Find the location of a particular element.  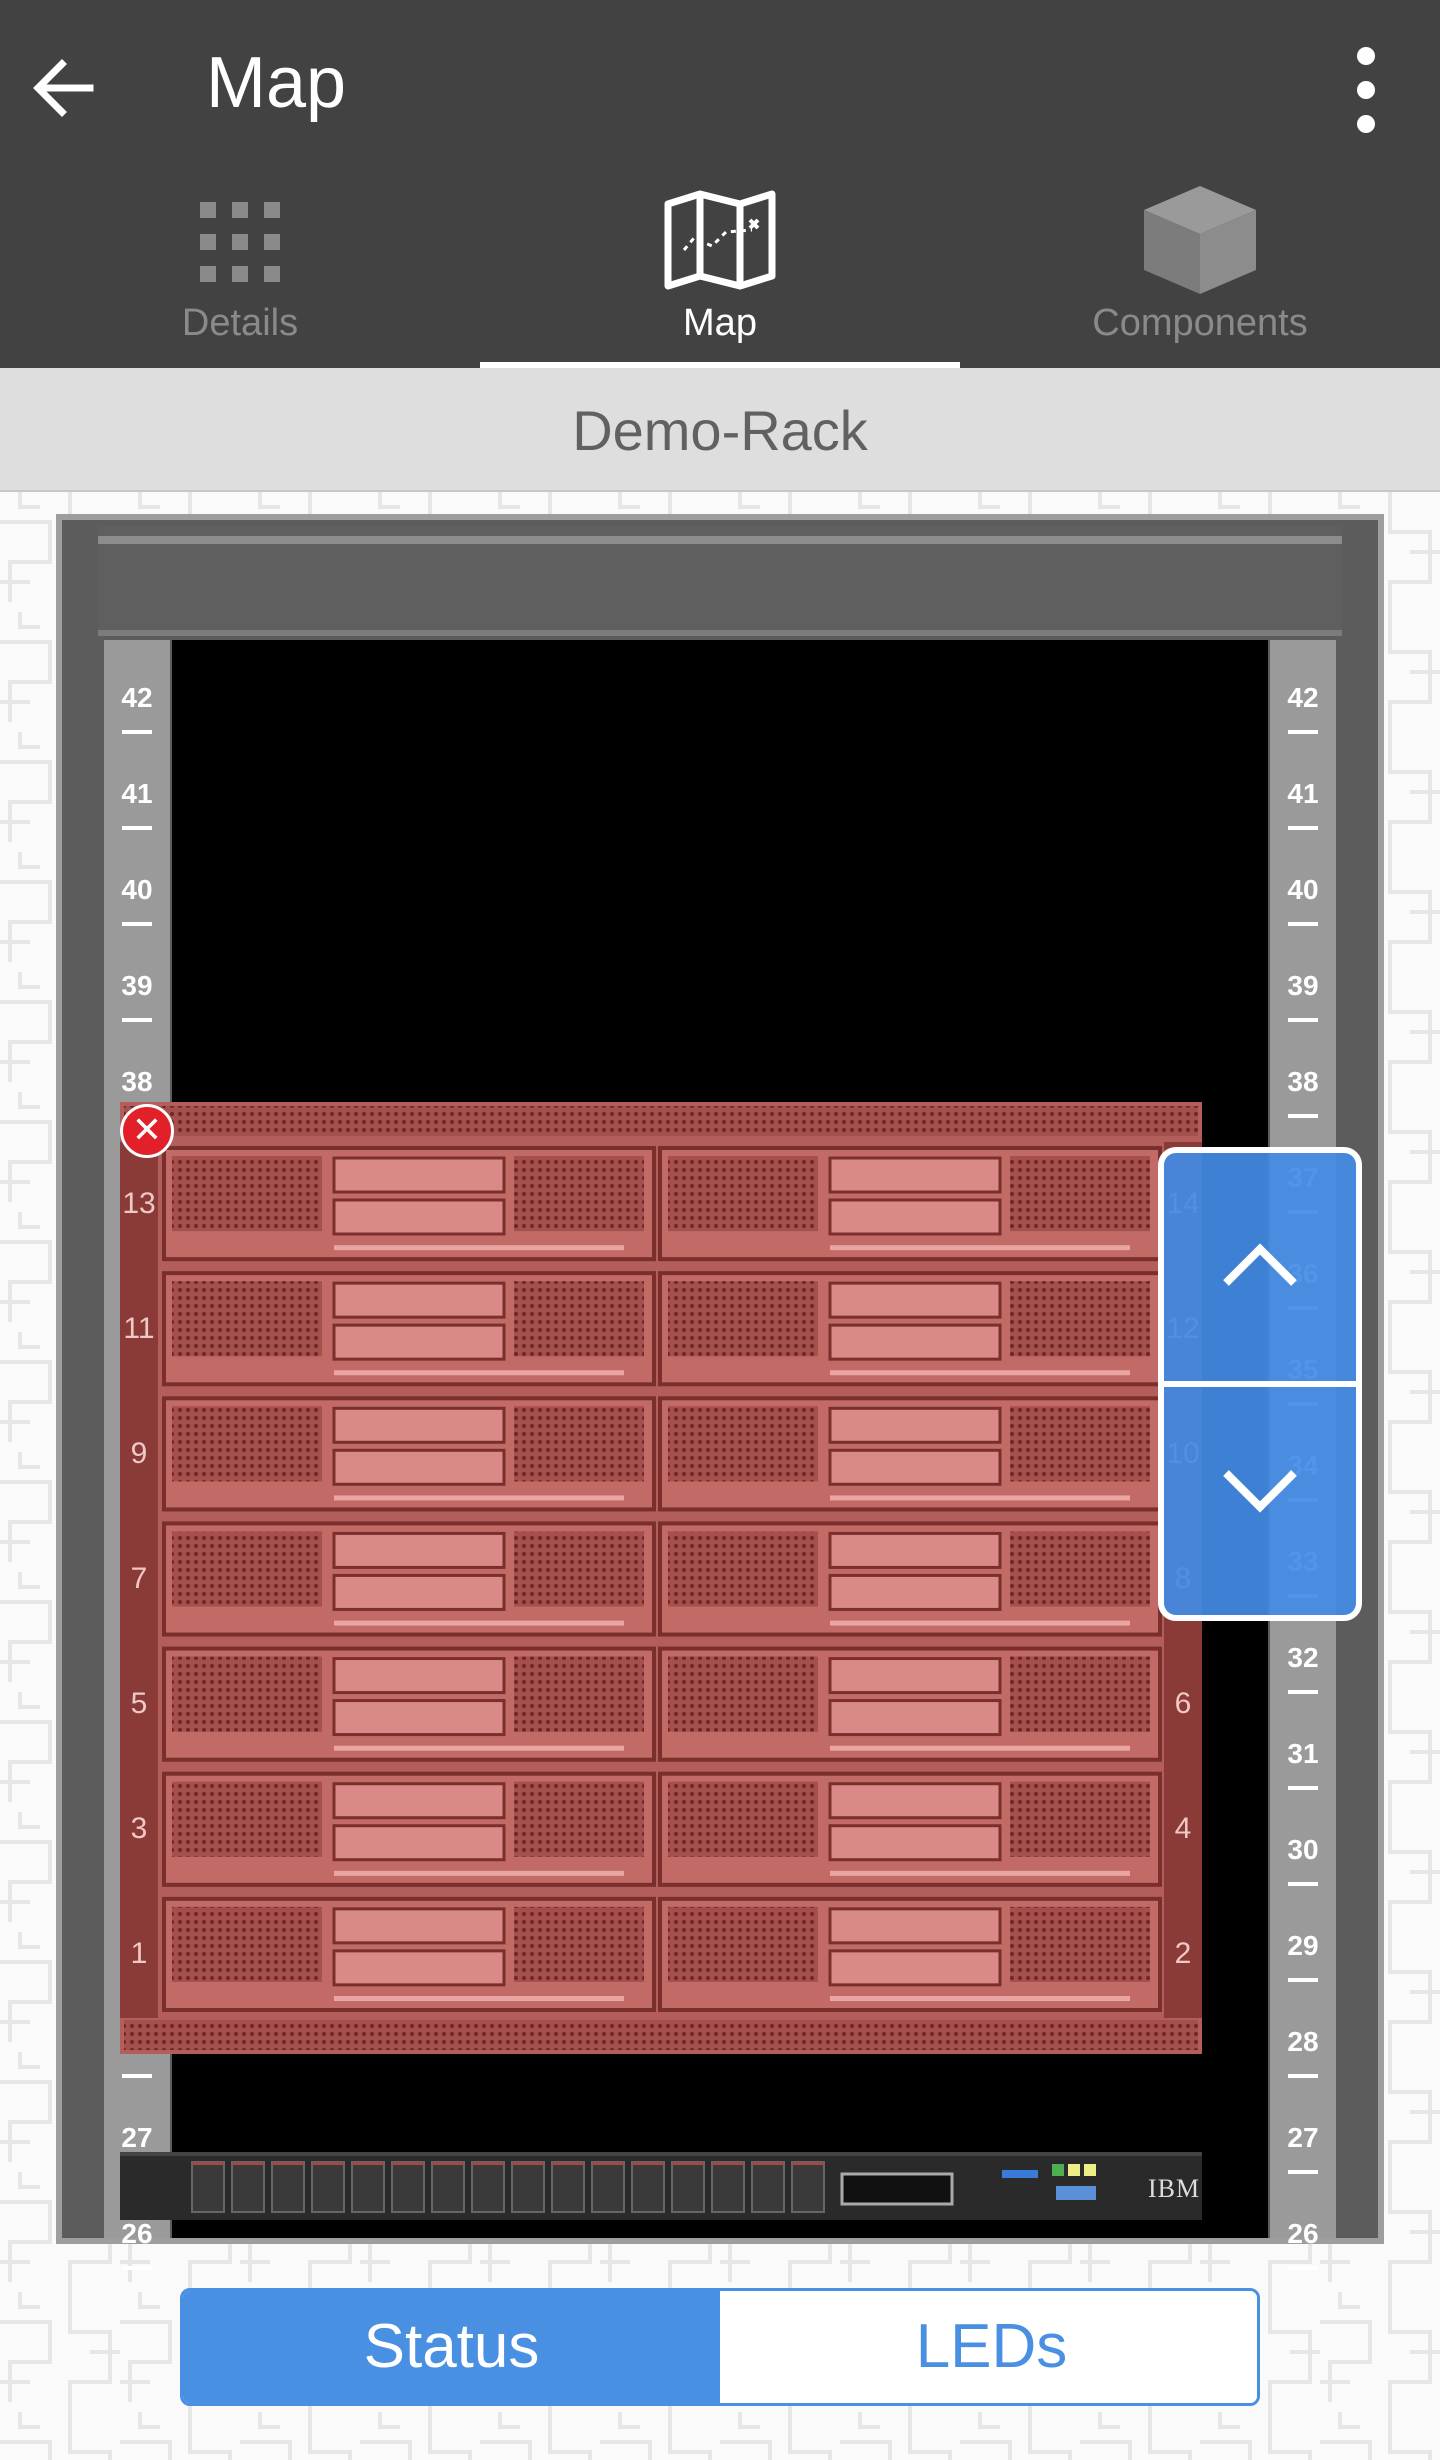

rack-unit-label: 38 is located at coordinates (1303, 1100).